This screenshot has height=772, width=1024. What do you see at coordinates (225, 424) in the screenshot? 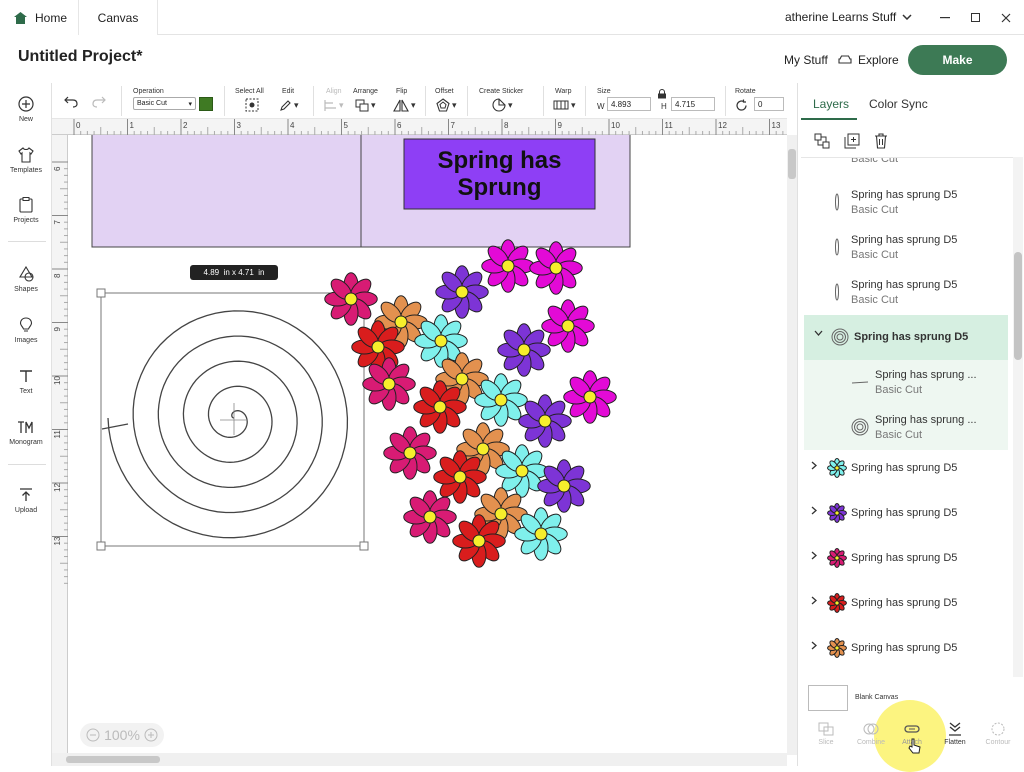
I see `spiral-rose-shape` at bounding box center [225, 424].